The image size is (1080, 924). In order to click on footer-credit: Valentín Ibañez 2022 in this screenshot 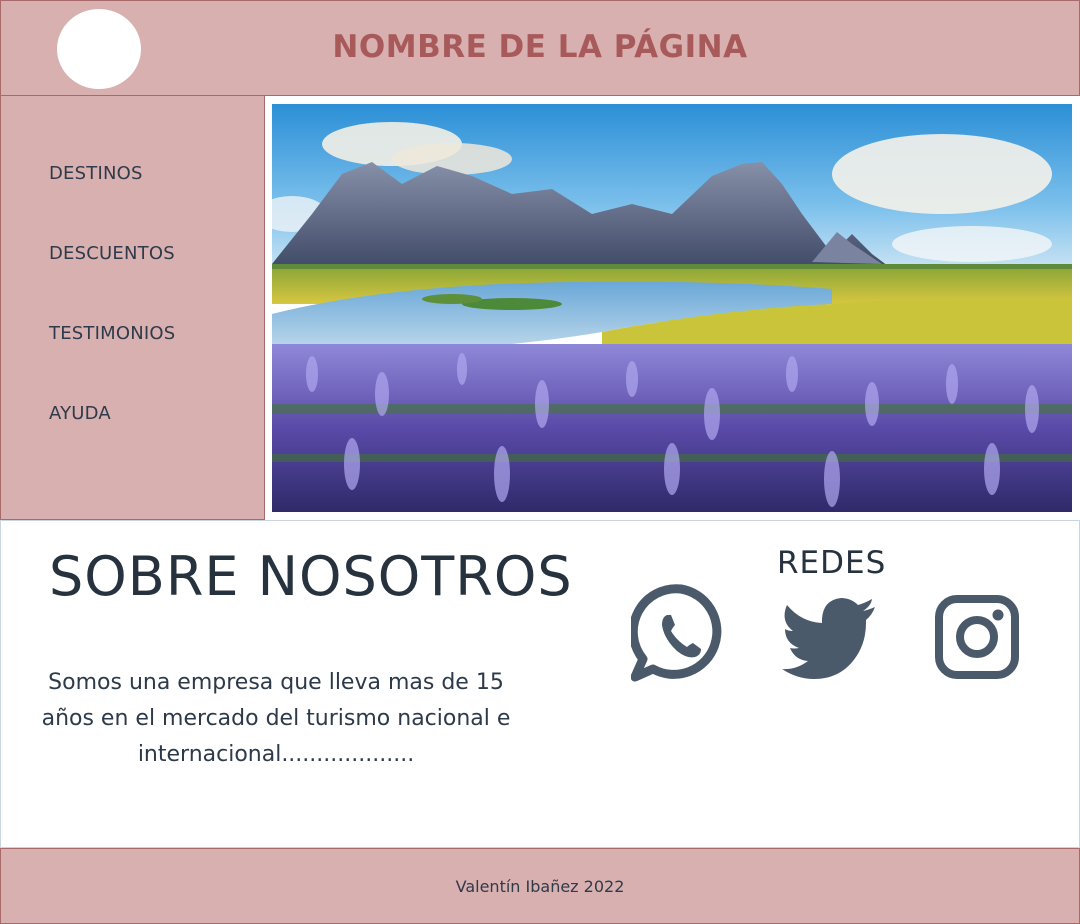, I will do `click(540, 886)`.